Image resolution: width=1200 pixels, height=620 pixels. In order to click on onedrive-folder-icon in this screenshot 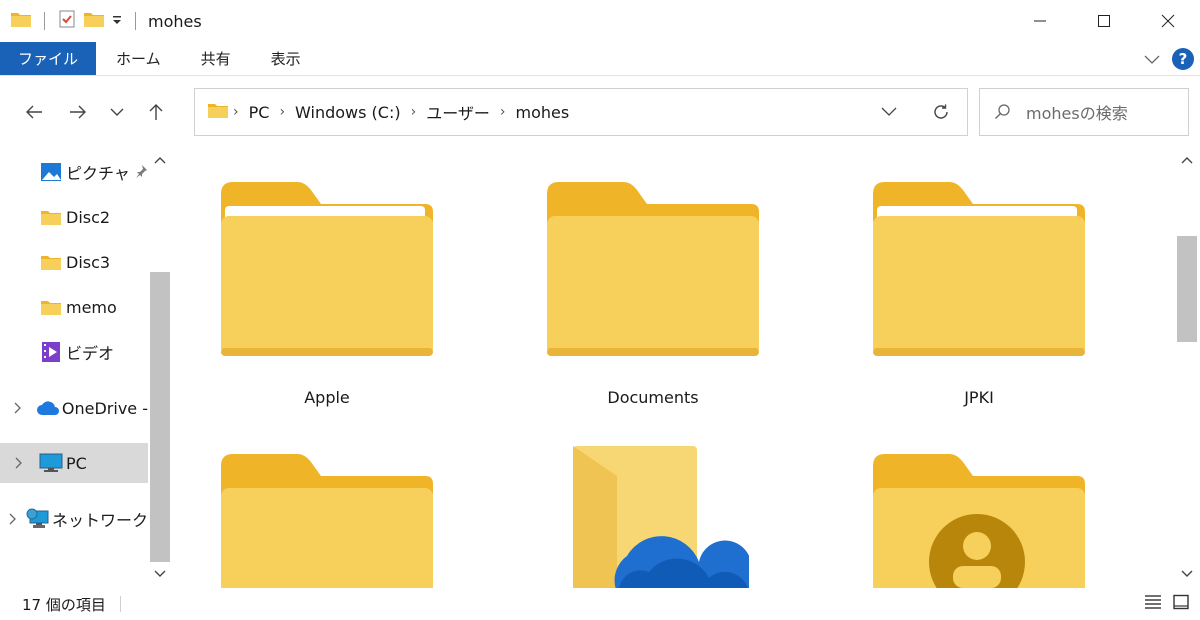, I will do `click(661, 517)`.